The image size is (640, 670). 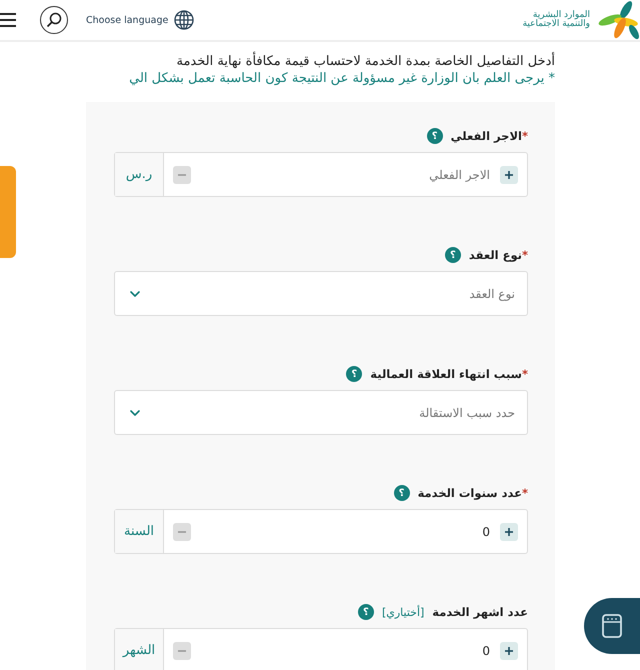 What do you see at coordinates (321, 412) in the screenshot?
I see `select-dropdown: حدد سبب الاستقالة` at bounding box center [321, 412].